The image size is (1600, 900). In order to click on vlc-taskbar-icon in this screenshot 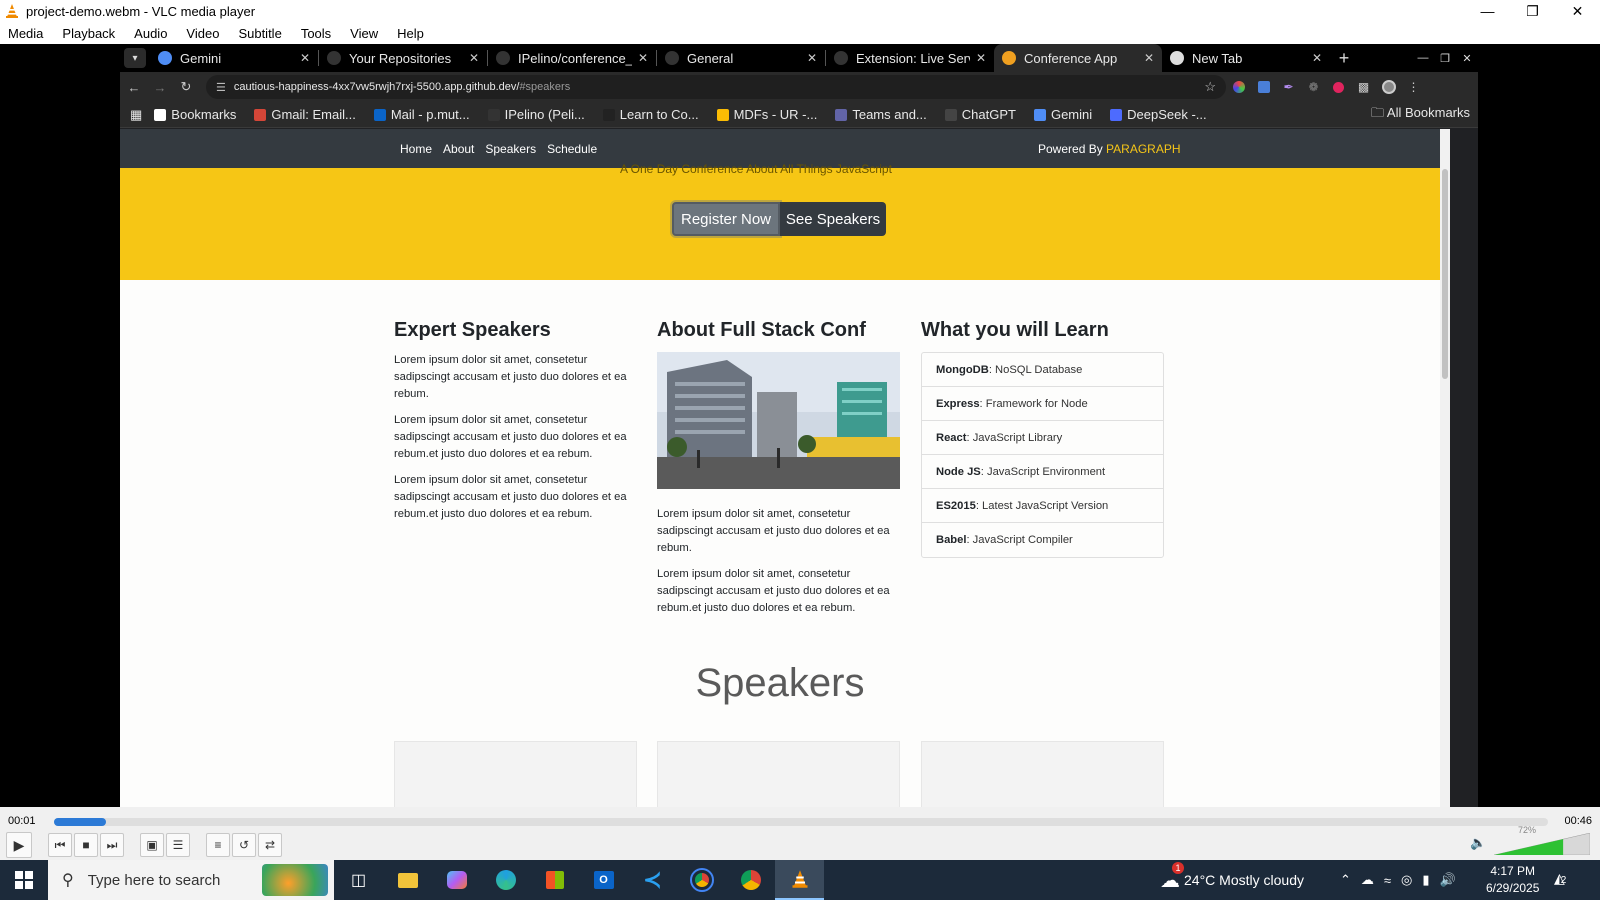, I will do `click(799, 880)`.